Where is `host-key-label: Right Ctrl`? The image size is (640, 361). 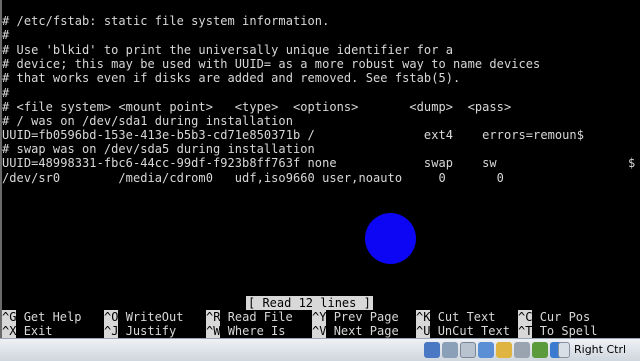
host-key-label: Right Ctrl is located at coordinates (600, 349).